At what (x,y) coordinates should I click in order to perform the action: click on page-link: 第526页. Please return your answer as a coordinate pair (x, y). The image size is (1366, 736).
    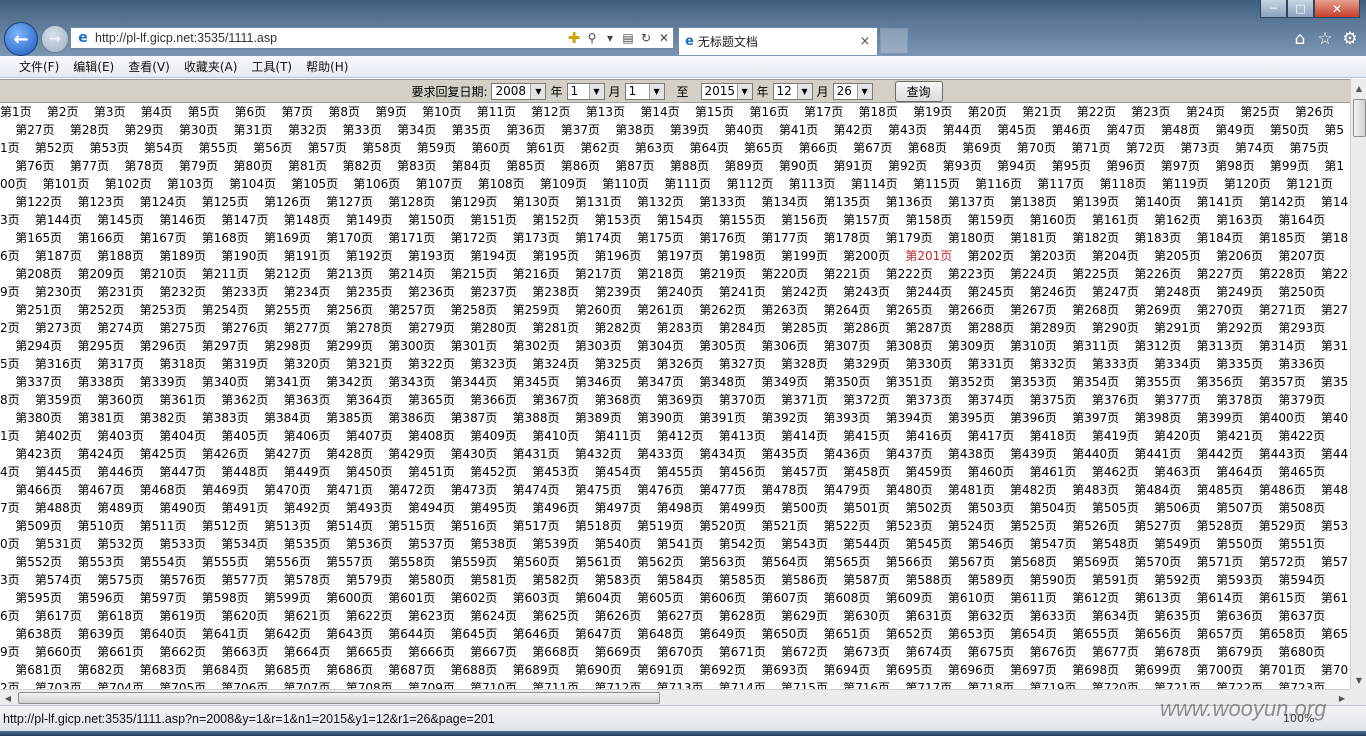
    Looking at the image, I should click on (1095, 526).